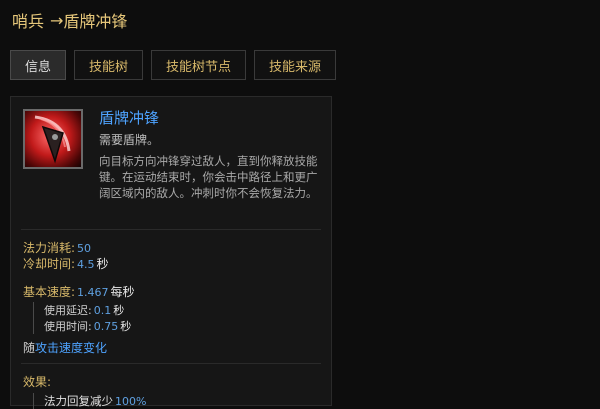  I want to click on tab-info: 信息, so click(38, 65).